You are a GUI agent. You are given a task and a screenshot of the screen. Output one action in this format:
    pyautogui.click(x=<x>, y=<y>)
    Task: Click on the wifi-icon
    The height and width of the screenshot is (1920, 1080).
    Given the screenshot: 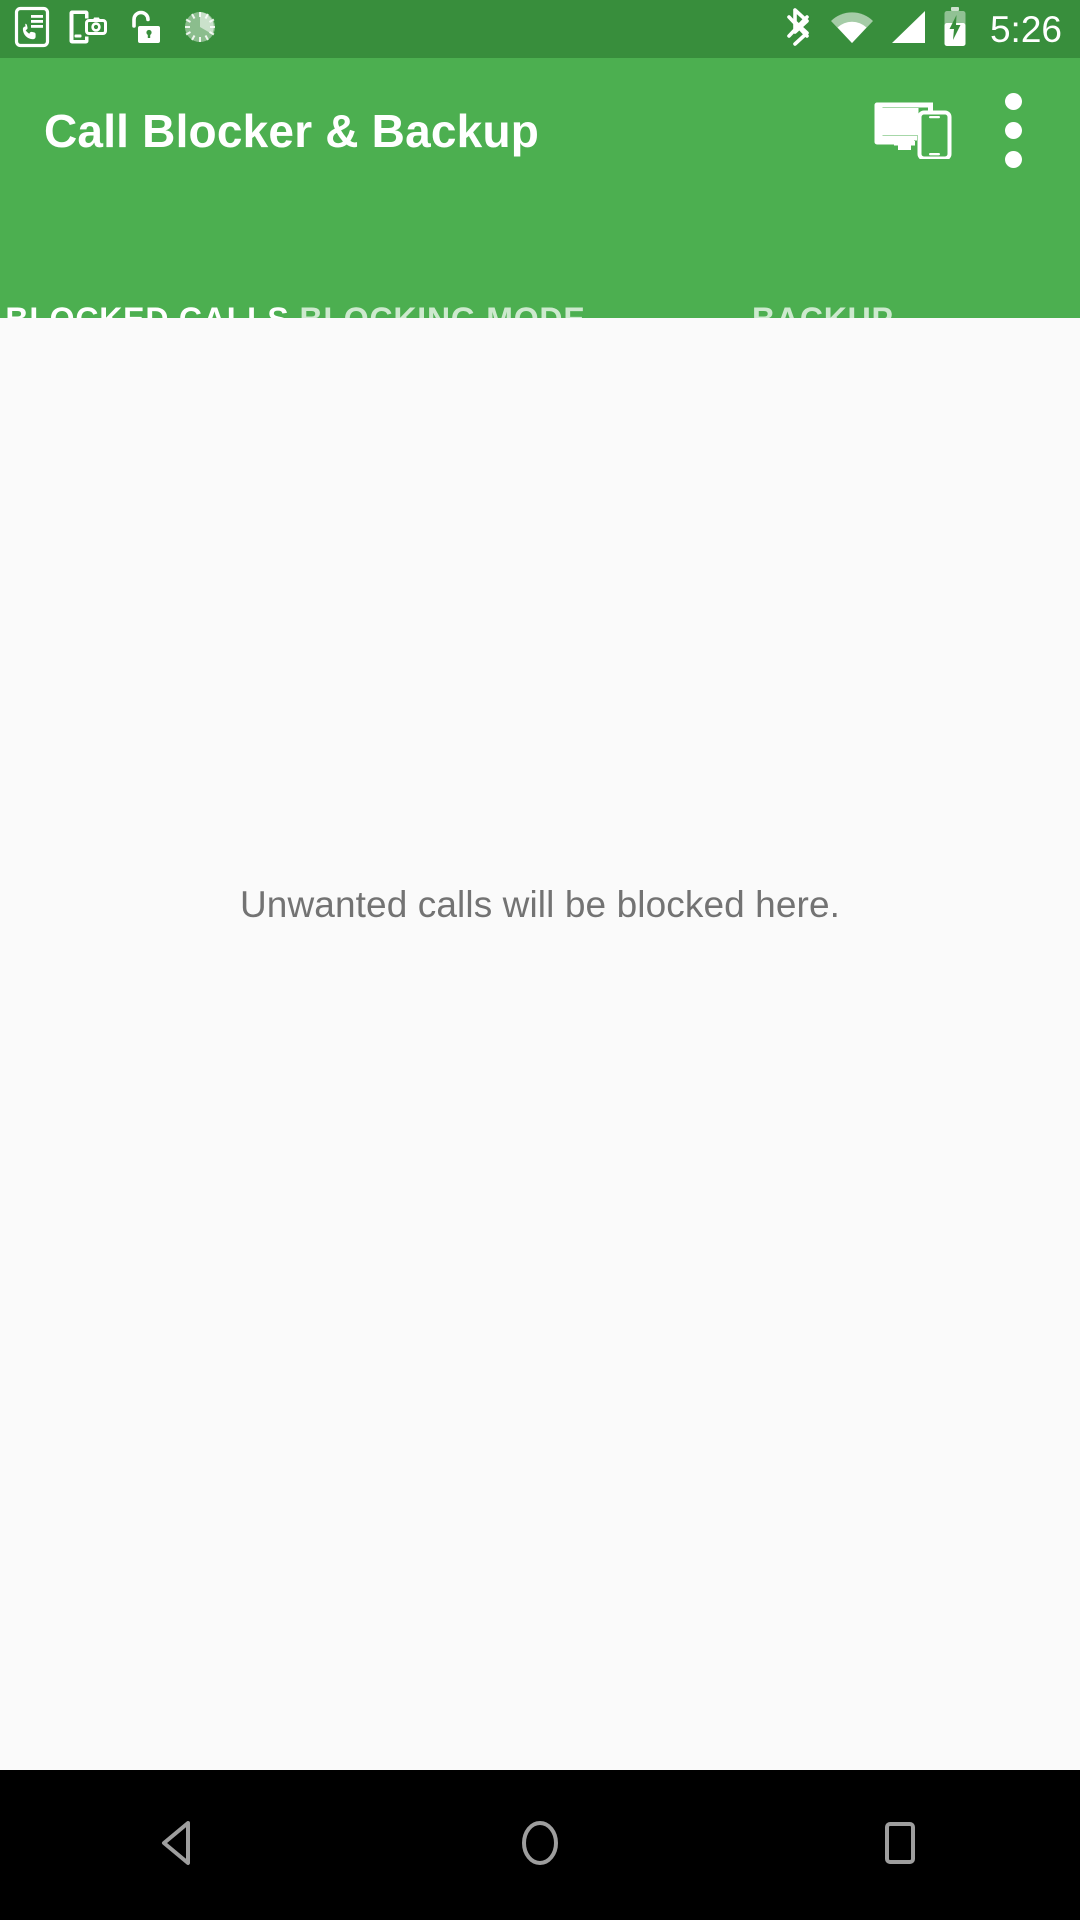 What is the action you would take?
    pyautogui.click(x=852, y=29)
    